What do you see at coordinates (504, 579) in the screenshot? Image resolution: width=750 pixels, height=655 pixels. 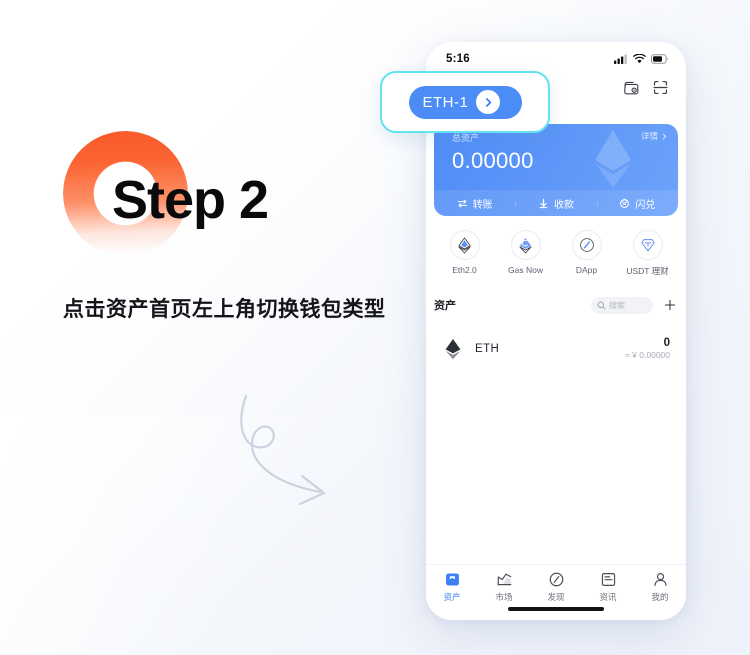 I see `market-tab-icon` at bounding box center [504, 579].